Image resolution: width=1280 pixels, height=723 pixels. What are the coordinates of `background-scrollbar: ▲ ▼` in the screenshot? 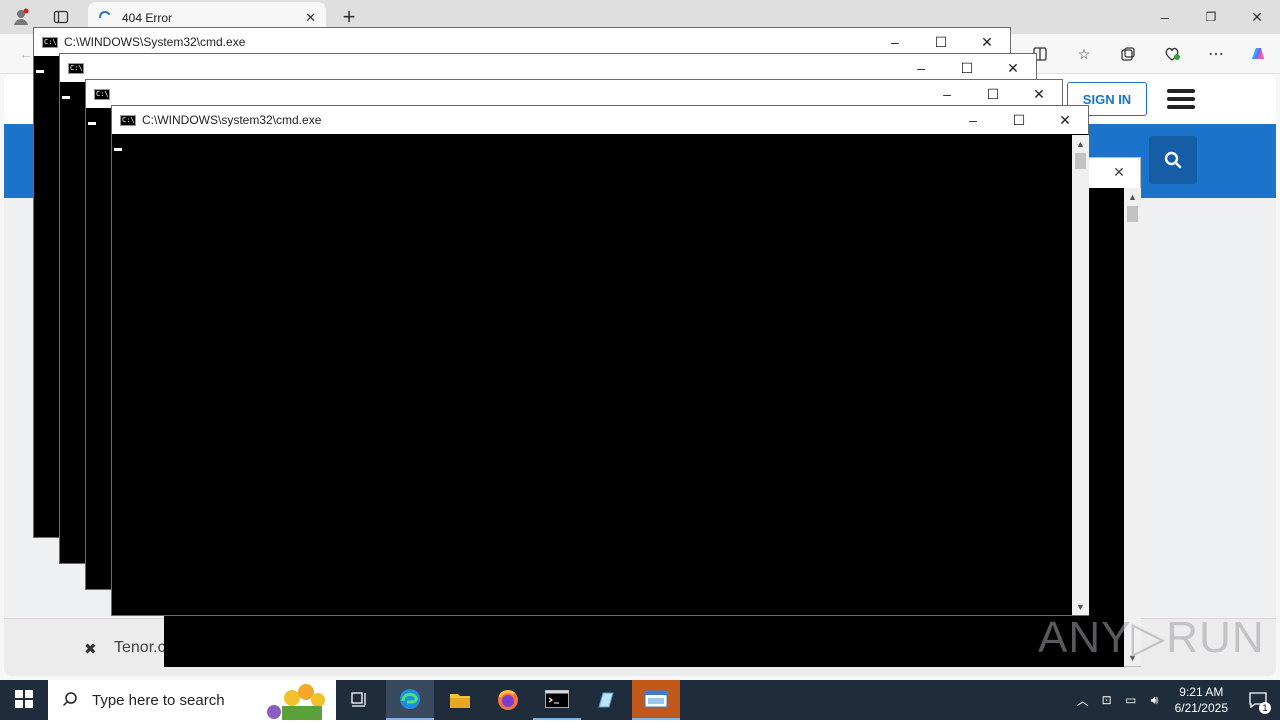 It's located at (1132, 427).